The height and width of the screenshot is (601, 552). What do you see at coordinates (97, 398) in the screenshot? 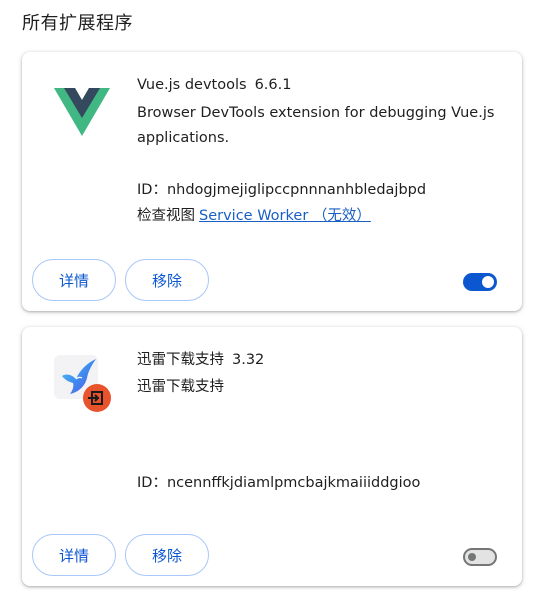
I see `disabled-badge-icon` at bounding box center [97, 398].